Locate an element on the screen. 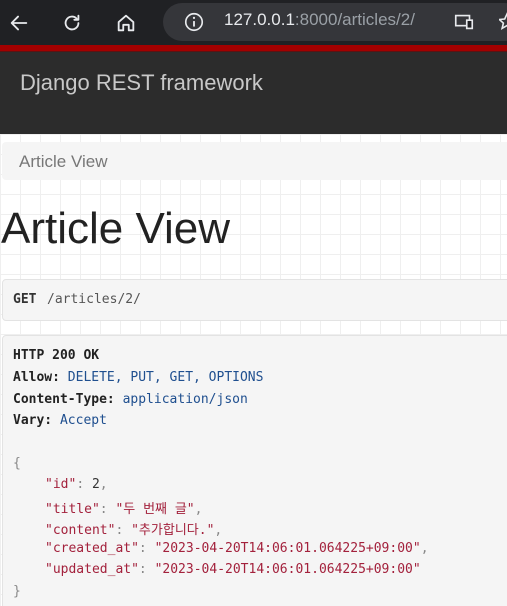  json-field-id: "id": 2, is located at coordinates (76, 484).